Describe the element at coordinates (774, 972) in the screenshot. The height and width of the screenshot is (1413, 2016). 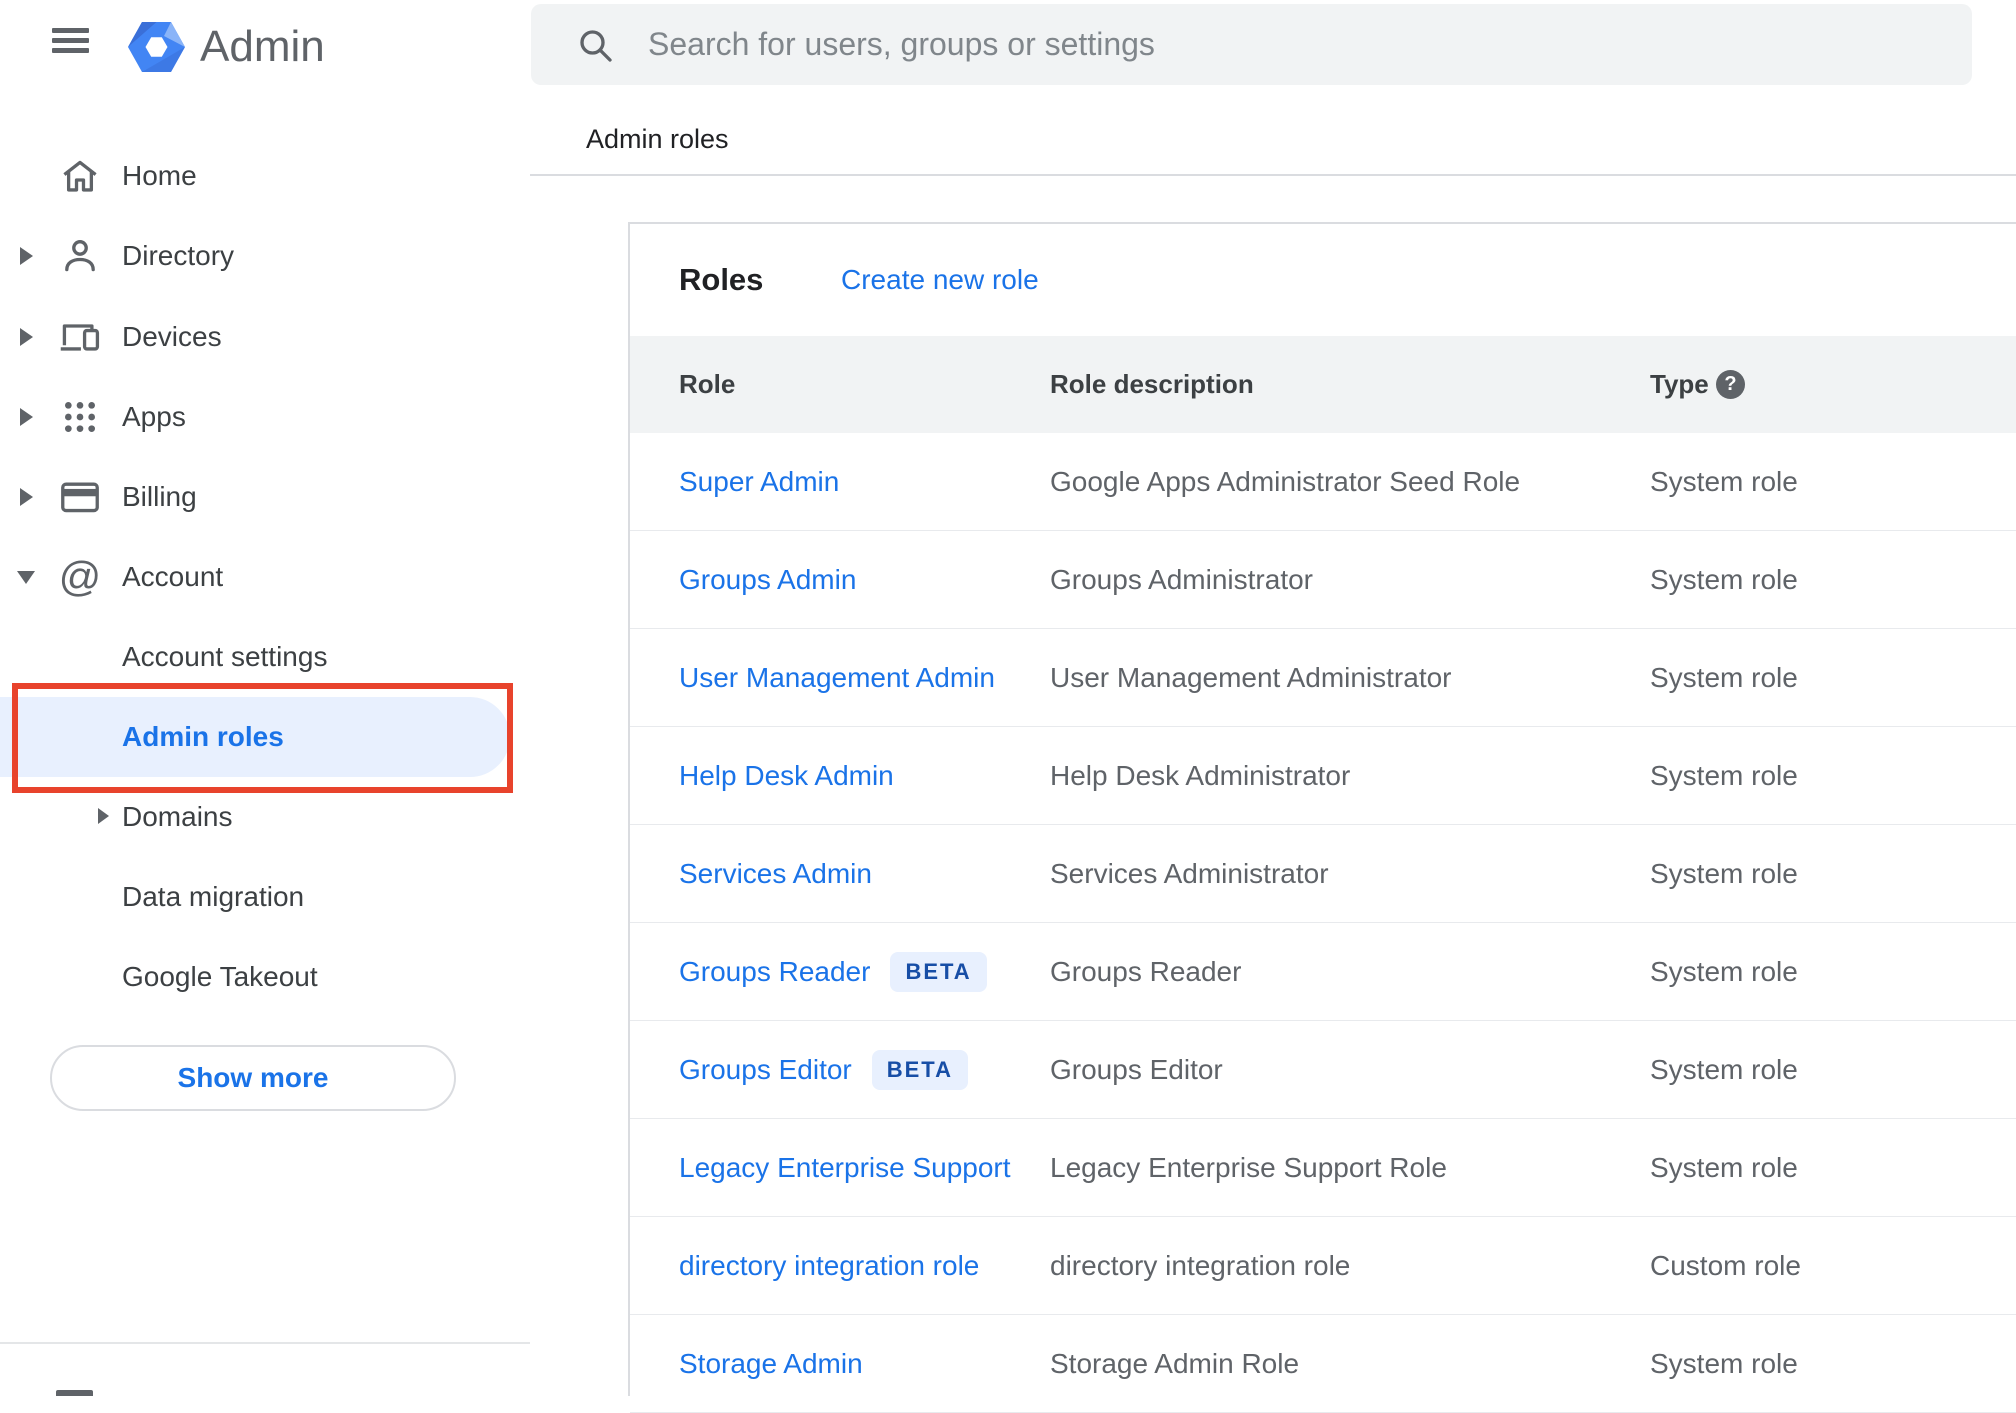
I see `role-link: Groups Reader` at that location.